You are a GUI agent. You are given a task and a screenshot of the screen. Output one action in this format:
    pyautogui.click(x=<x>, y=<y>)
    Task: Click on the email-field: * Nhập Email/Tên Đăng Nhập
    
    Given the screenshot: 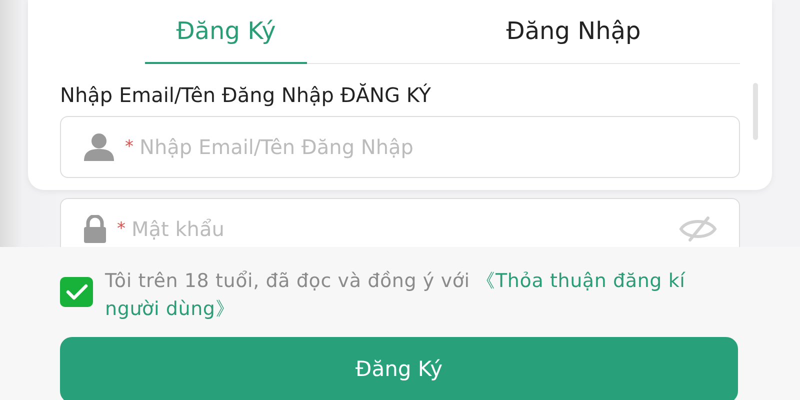 What is the action you would take?
    pyautogui.click(x=400, y=147)
    